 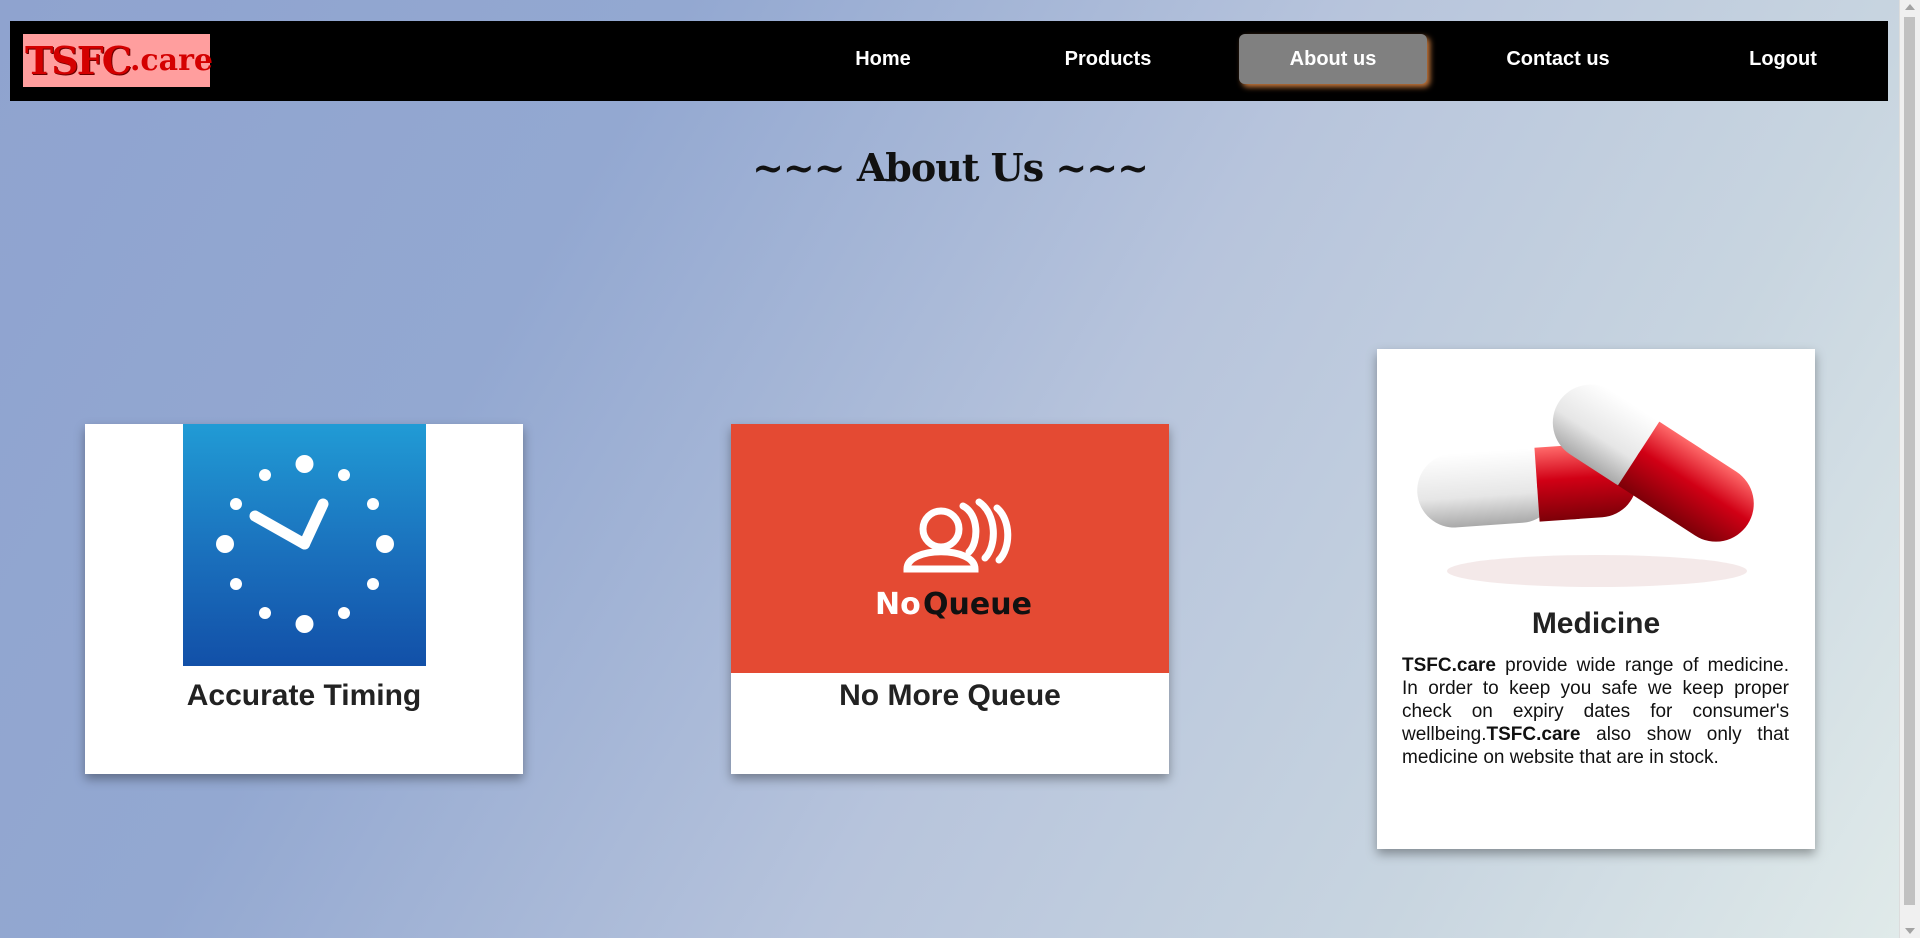 I want to click on clock-icon, so click(x=304, y=545).